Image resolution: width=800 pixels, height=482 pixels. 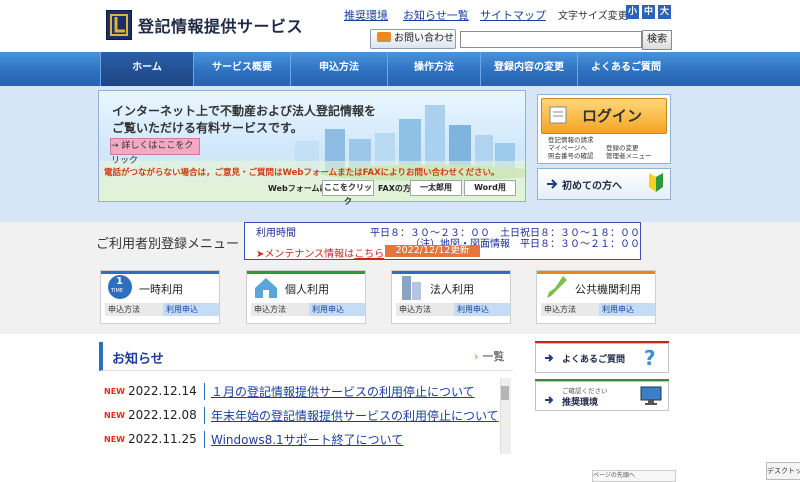 What do you see at coordinates (594, 360) in the screenshot?
I see `faq-label: よくあるご質問` at bounding box center [594, 360].